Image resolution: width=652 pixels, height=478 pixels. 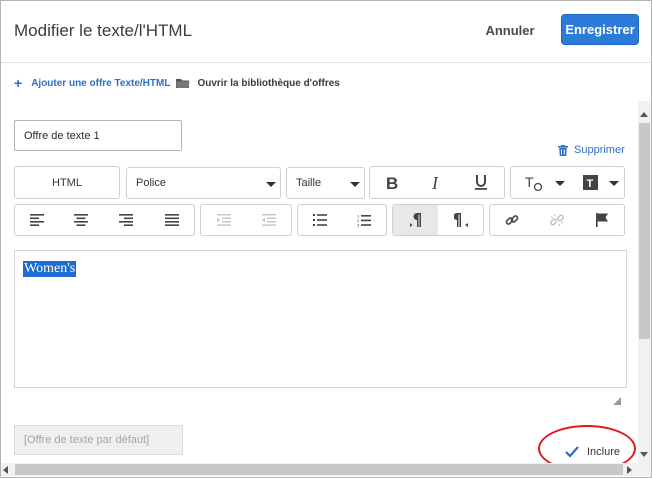 I want to click on unlink-icon, so click(x=557, y=220).